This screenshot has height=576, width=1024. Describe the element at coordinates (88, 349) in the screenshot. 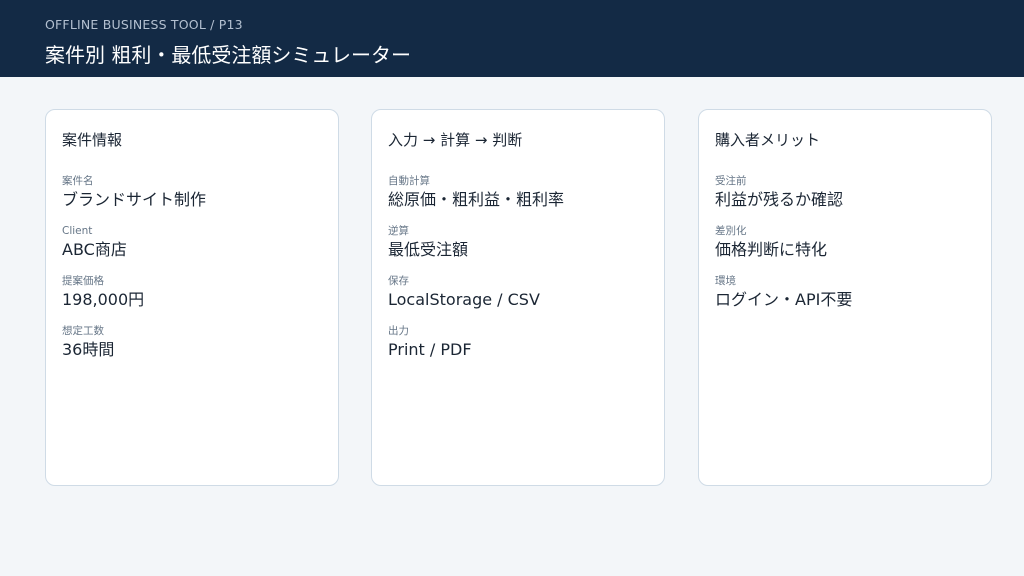

I see `field-value: 36時間` at that location.